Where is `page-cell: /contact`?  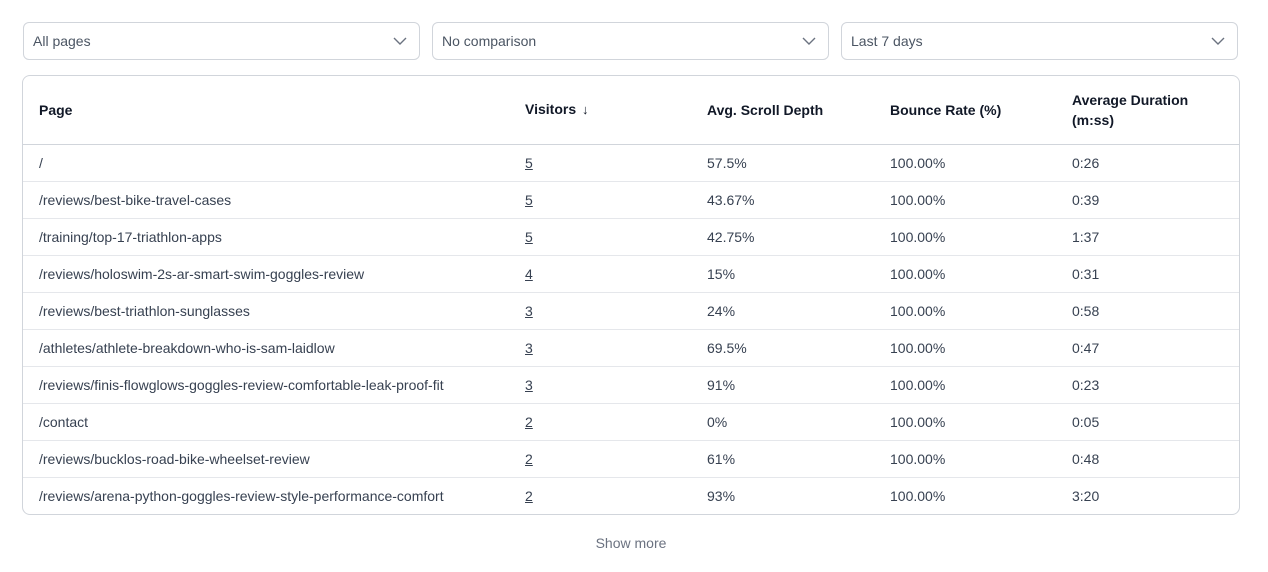 page-cell: /contact is located at coordinates (266, 422).